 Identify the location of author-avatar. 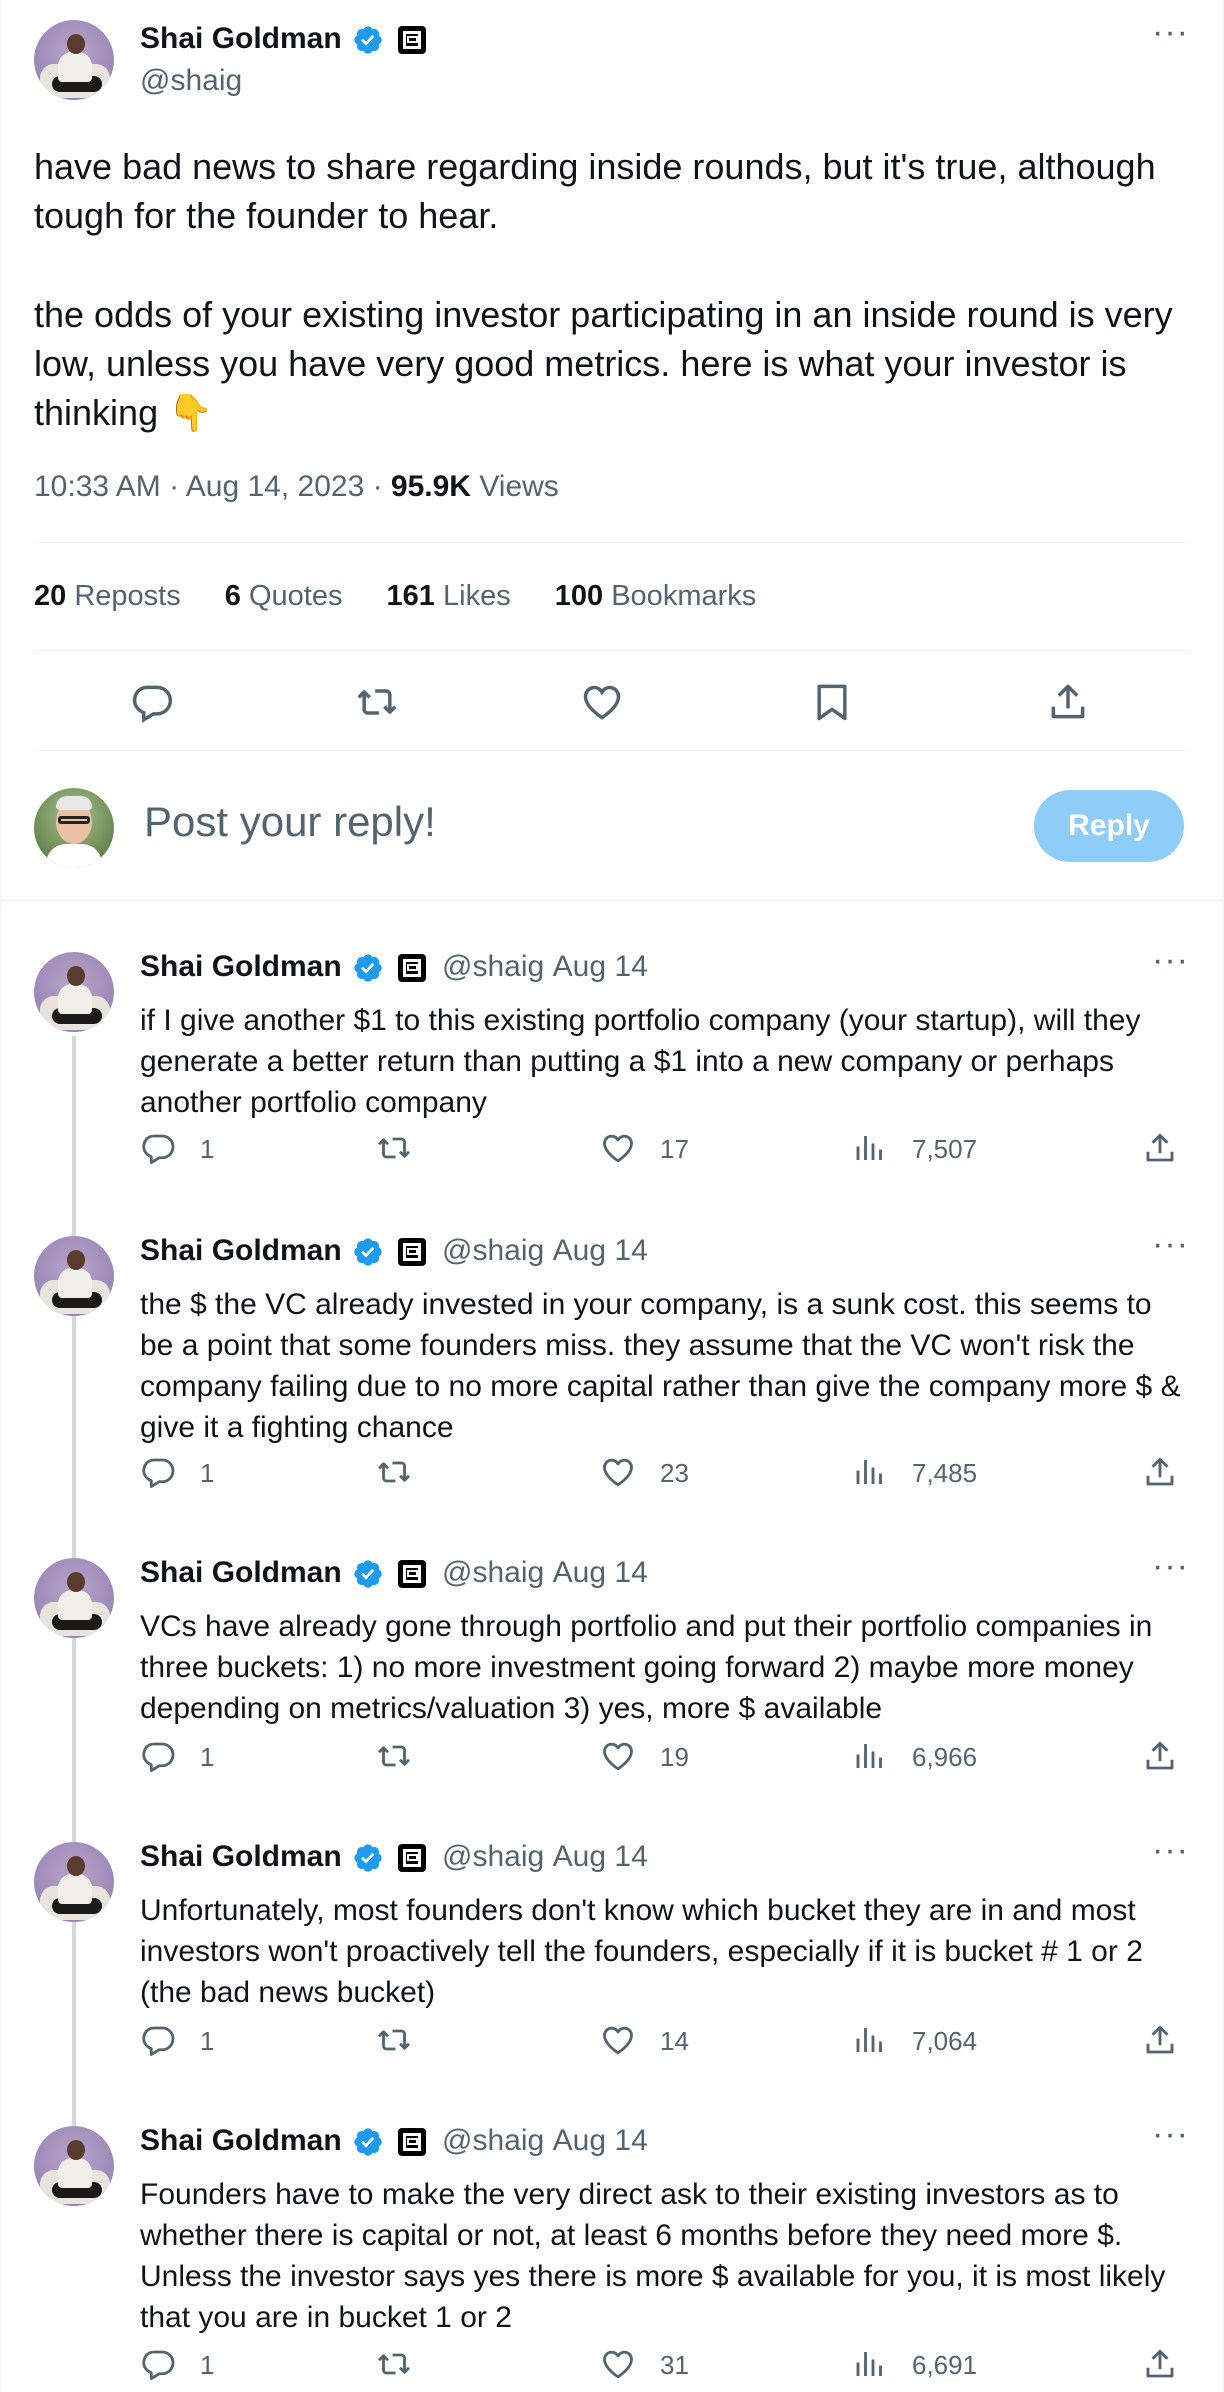
(74, 60).